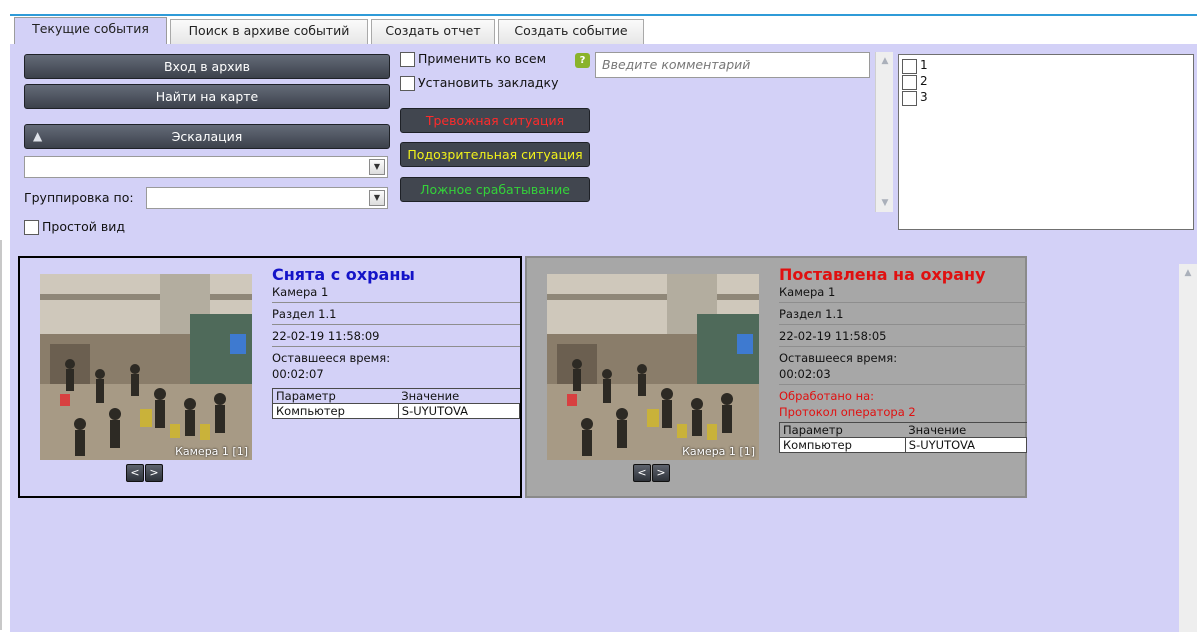  I want to click on tab-create-report: Создать отчет, so click(433, 31).